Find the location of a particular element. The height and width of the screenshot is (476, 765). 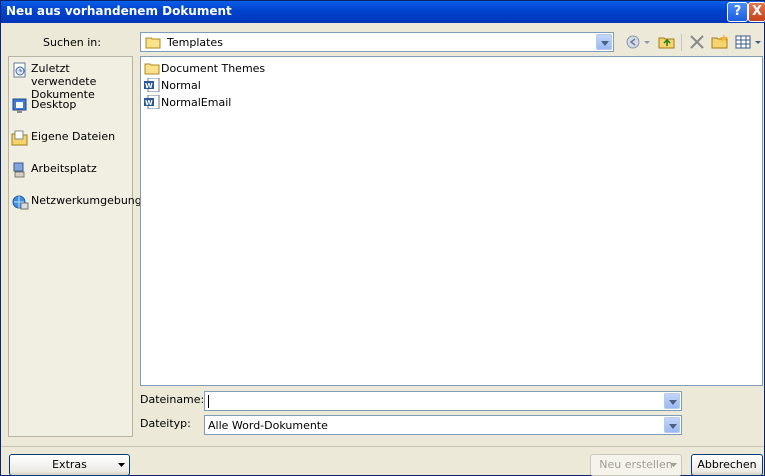

place-my-computer: Arbeitsplatz is located at coordinates (71, 170).